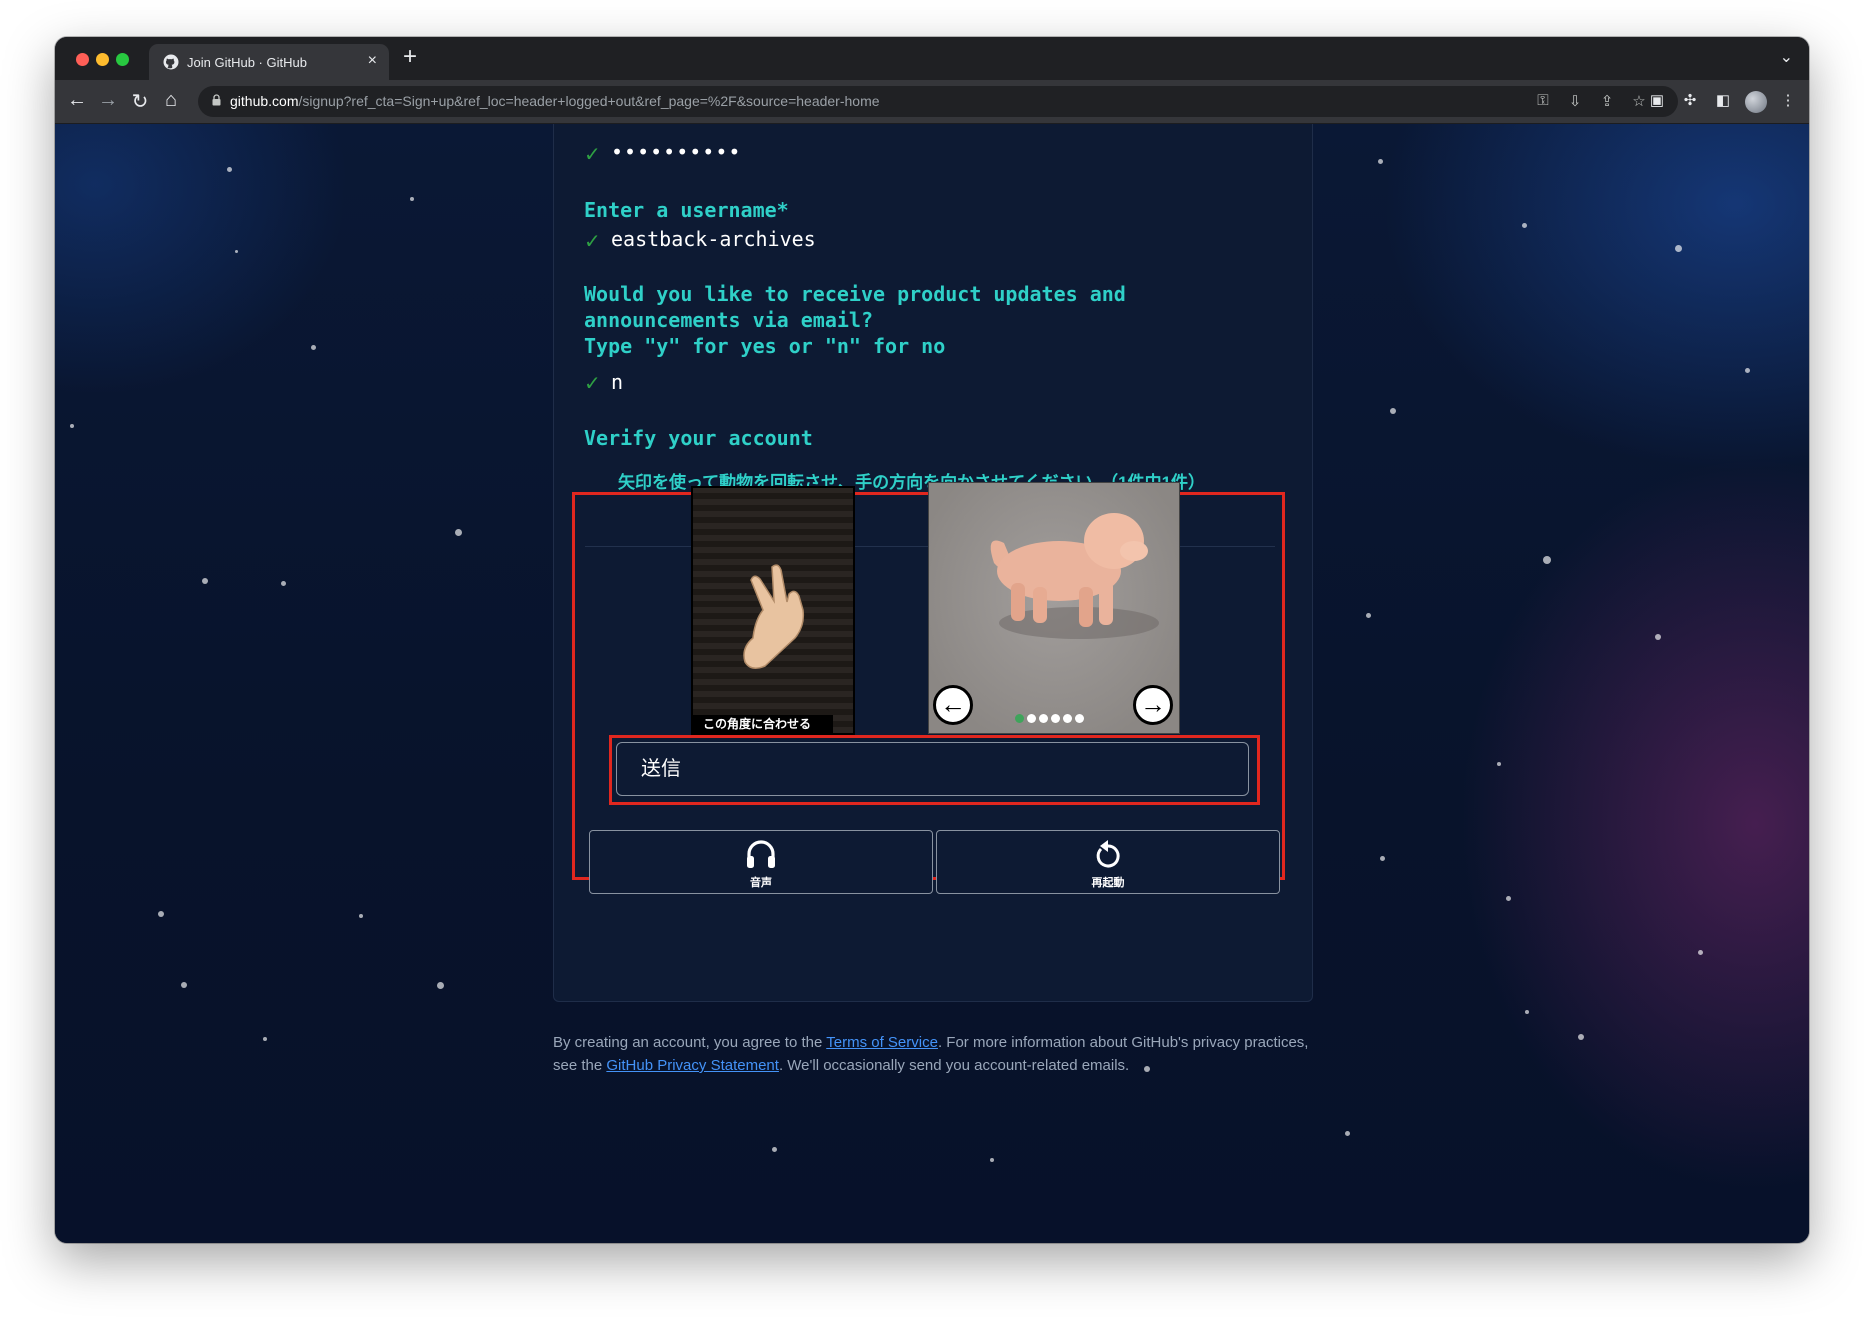  I want to click on back-arrow-icon: ←, so click(77, 100).